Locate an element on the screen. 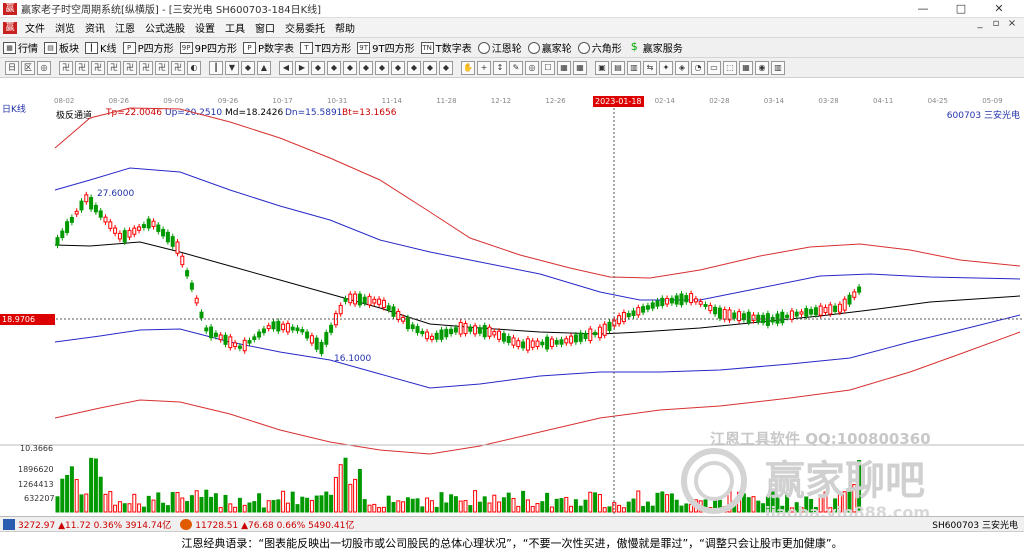  menu-trade: 交易委托 is located at coordinates (305, 27).